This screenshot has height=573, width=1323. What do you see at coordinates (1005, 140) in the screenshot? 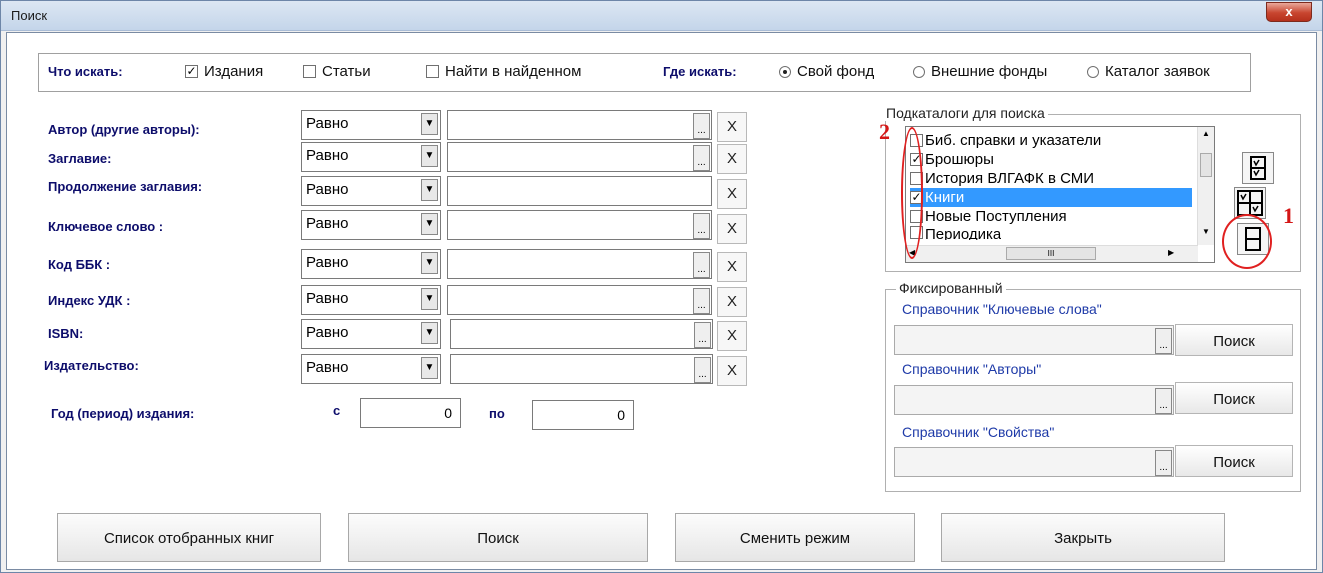
I see `list-item: Биб. справки и указатели` at bounding box center [1005, 140].